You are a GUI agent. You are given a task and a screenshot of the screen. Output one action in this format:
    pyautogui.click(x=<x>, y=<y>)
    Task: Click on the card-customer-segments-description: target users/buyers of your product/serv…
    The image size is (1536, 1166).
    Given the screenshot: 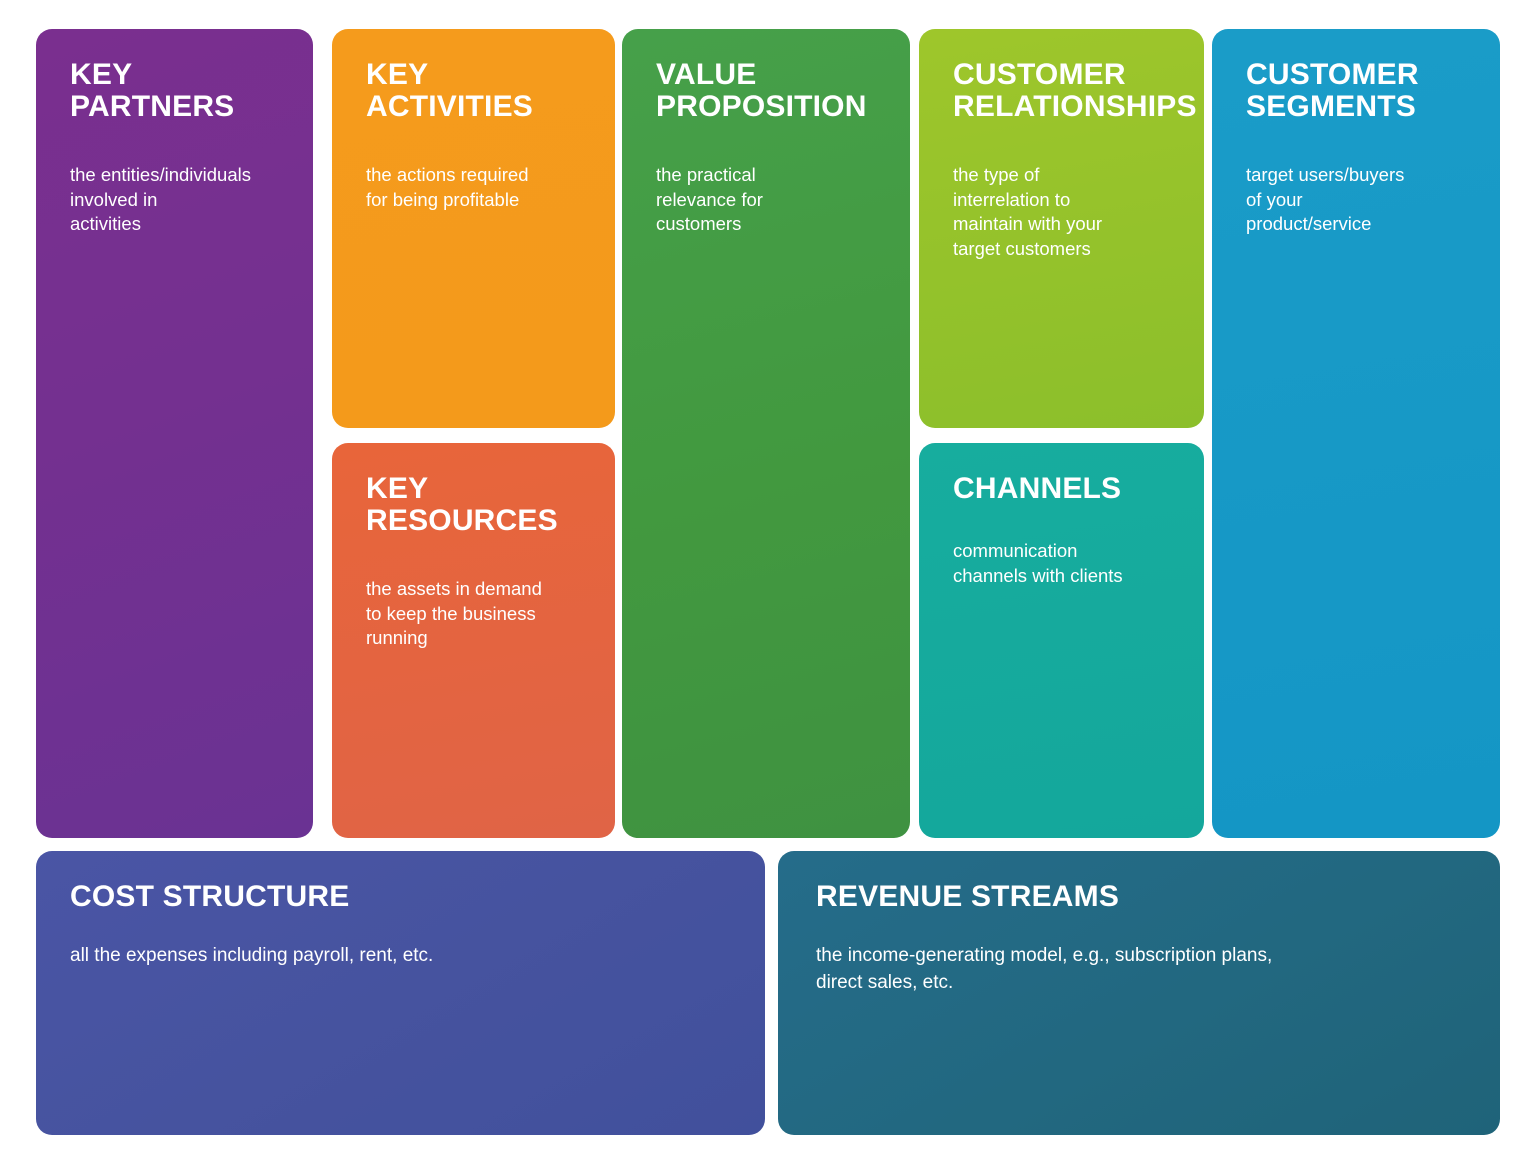 What is the action you would take?
    pyautogui.click(x=1325, y=199)
    